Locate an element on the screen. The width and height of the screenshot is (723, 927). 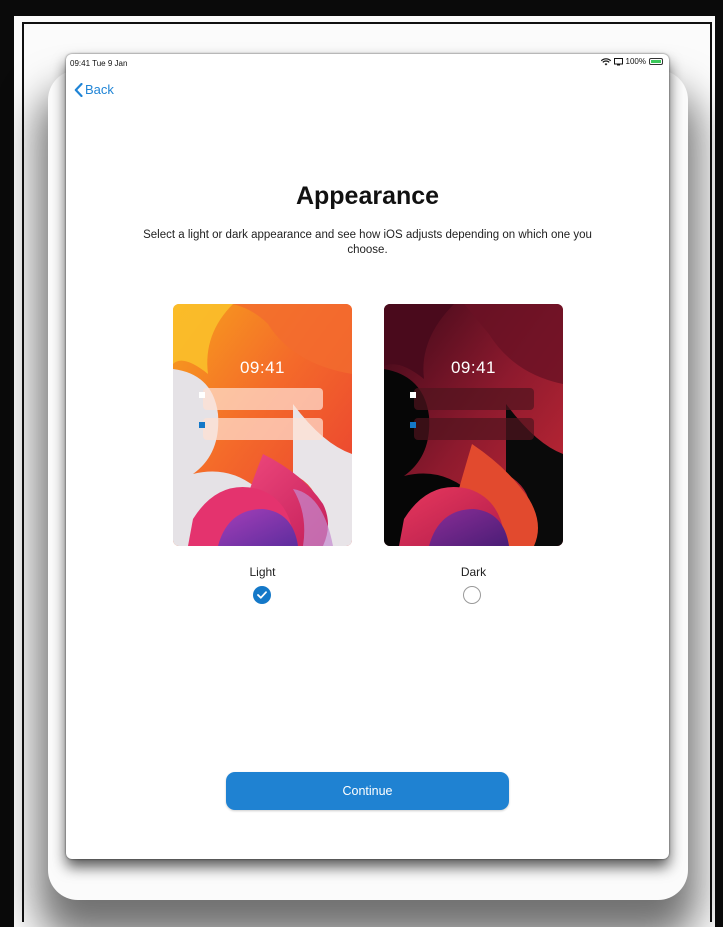
back-button: Back is located at coordinates (94, 89).